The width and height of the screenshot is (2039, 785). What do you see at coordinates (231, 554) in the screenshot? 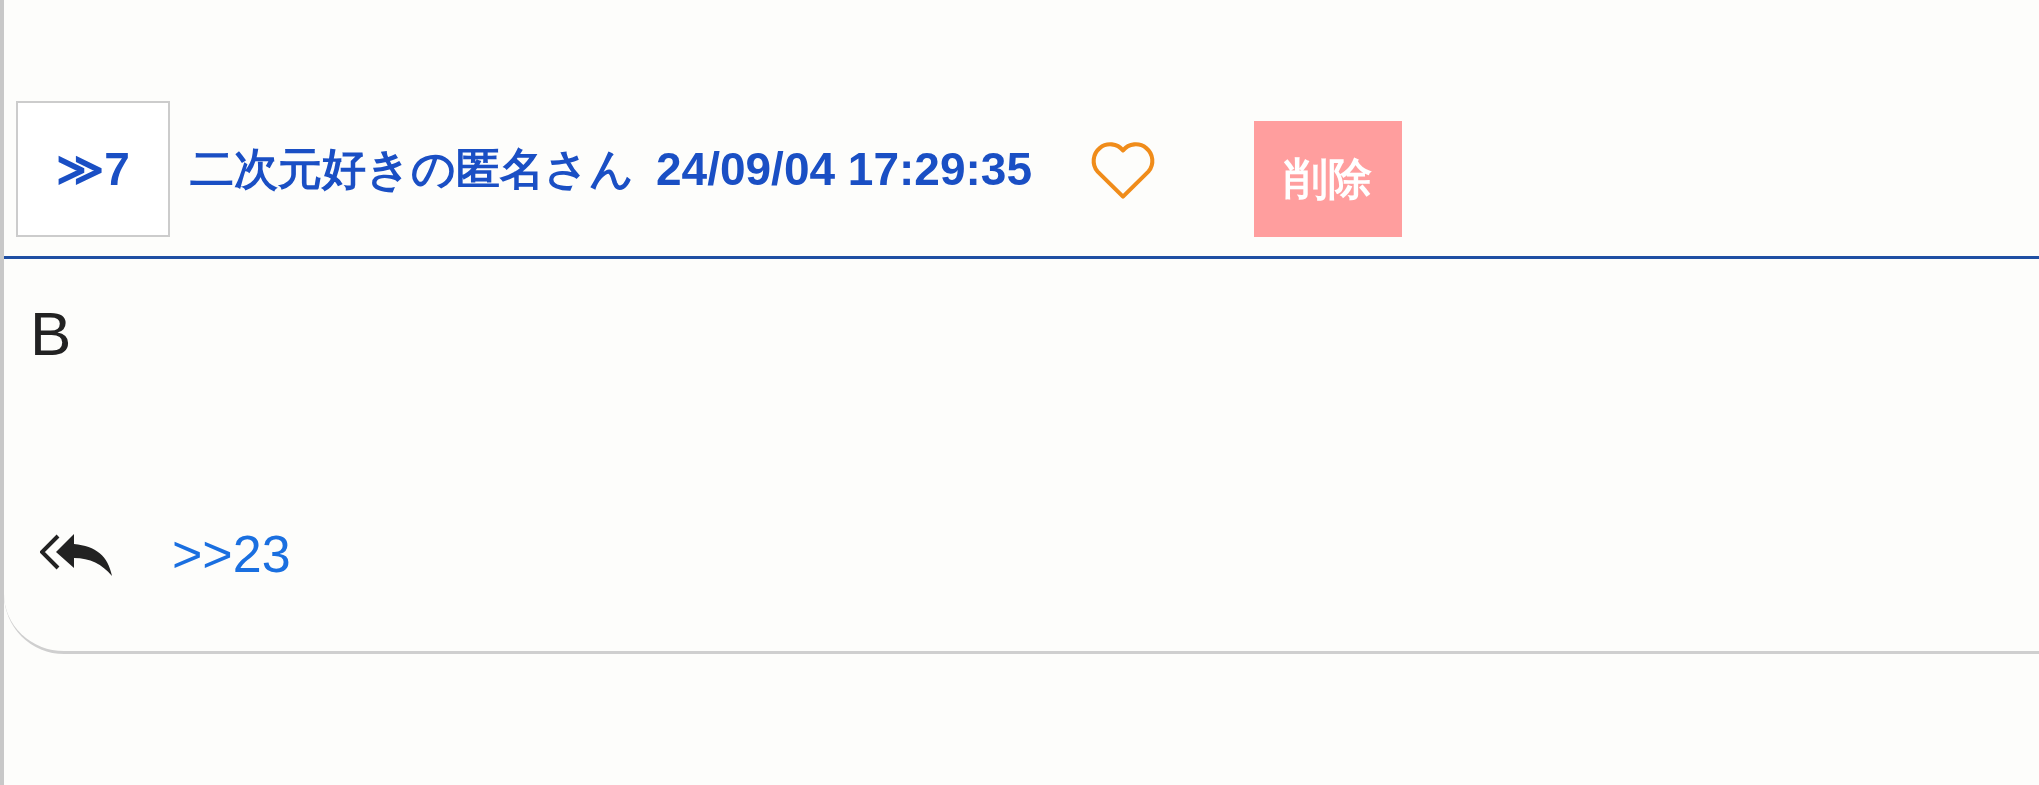
I see `reply-link: >>23` at bounding box center [231, 554].